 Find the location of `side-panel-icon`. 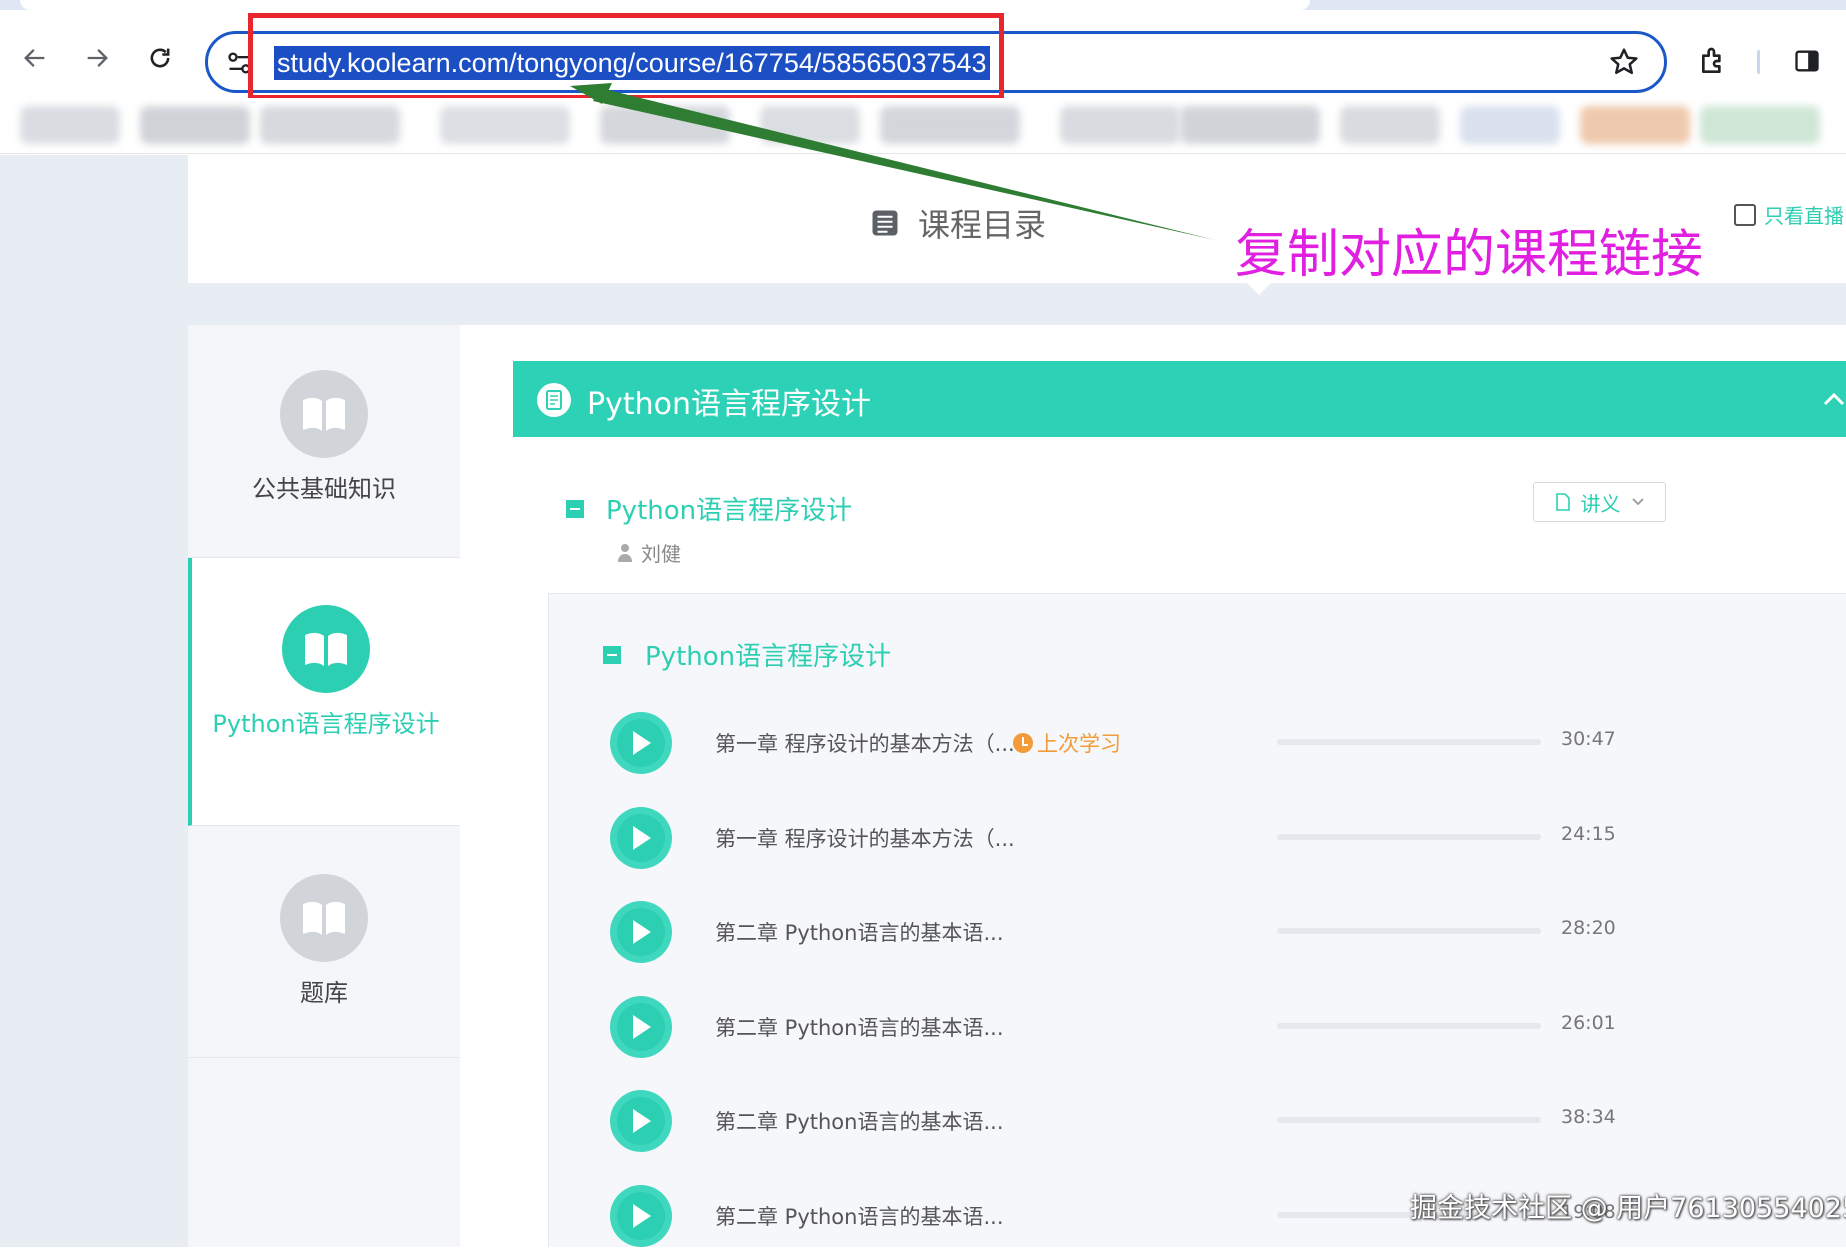

side-panel-icon is located at coordinates (1807, 61).